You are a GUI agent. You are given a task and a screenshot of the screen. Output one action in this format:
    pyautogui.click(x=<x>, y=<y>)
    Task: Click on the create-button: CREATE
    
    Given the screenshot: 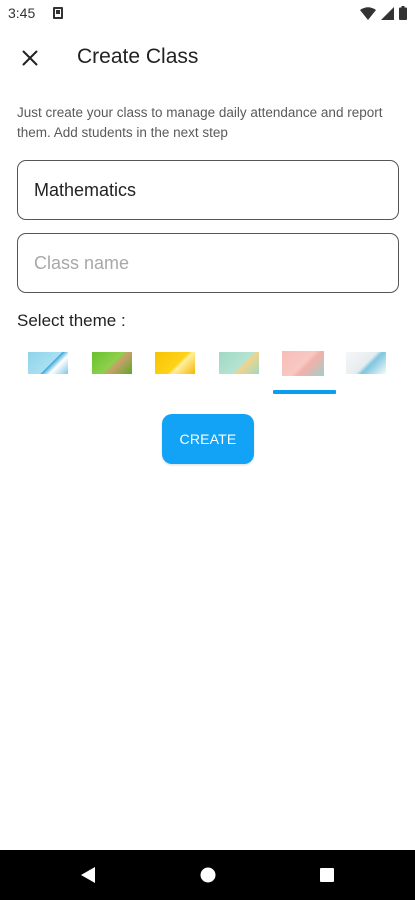 What is the action you would take?
    pyautogui.click(x=208, y=439)
    